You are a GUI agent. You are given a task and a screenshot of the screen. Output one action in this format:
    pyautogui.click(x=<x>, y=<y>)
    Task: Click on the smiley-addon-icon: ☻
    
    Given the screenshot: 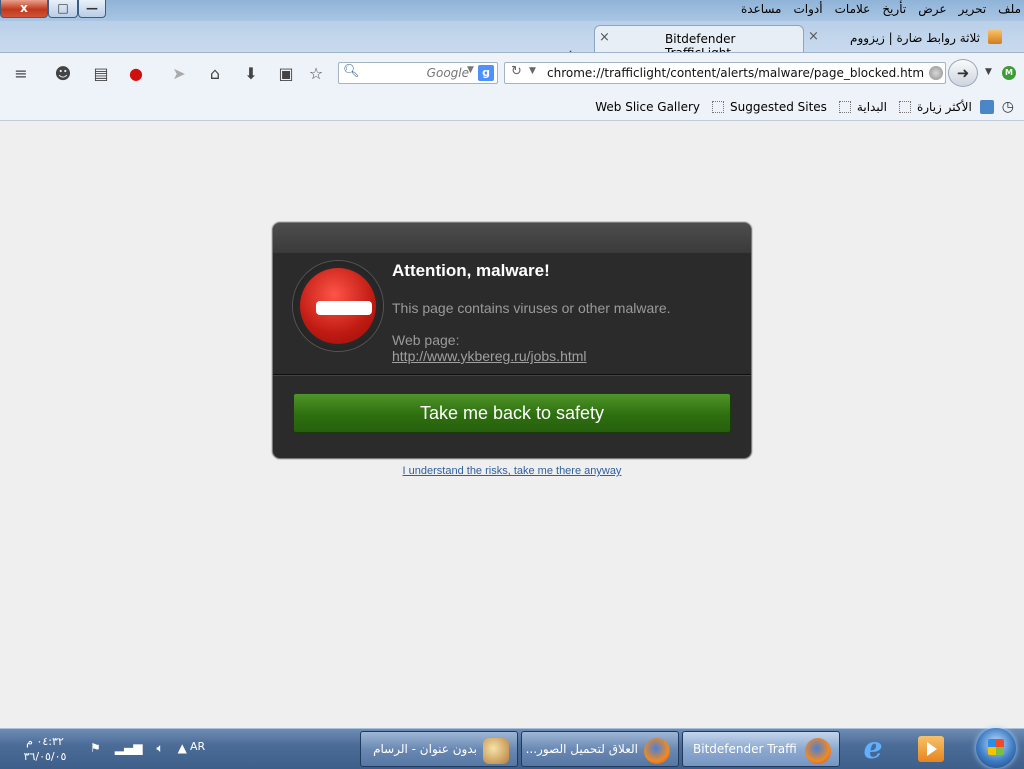 What is the action you would take?
    pyautogui.click(x=63, y=74)
    